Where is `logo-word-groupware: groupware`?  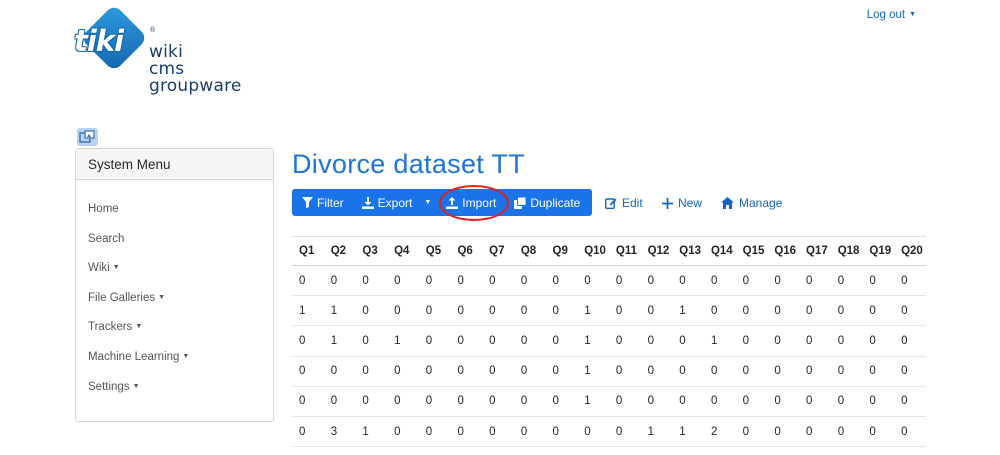
logo-word-groupware: groupware is located at coordinates (195, 86).